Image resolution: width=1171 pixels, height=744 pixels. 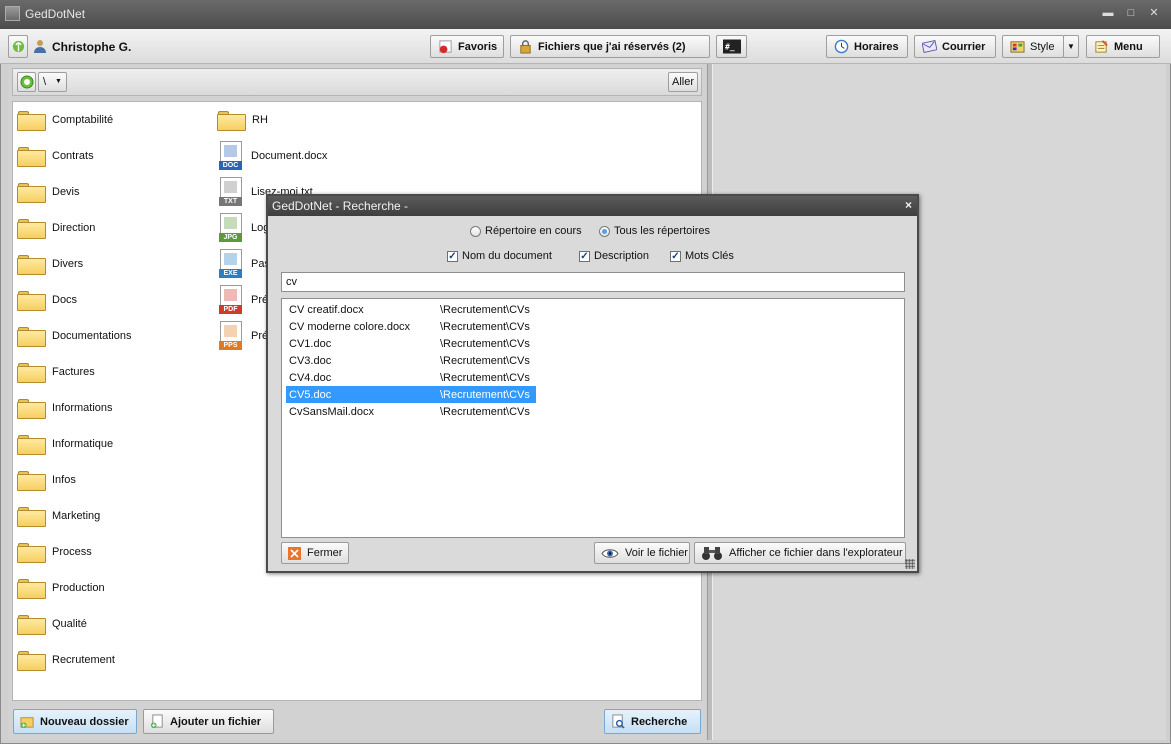 What do you see at coordinates (526, 231) in the screenshot?
I see `radio-current-folder: Répertoire en cours` at bounding box center [526, 231].